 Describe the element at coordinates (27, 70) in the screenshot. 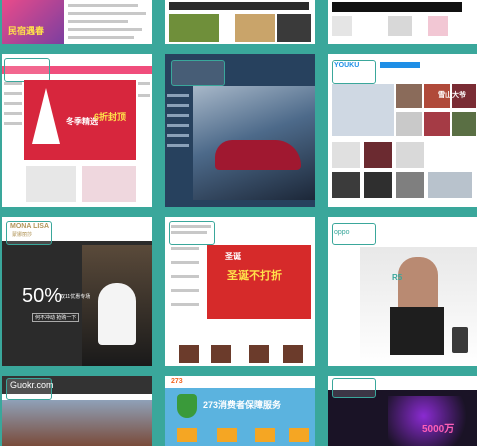

I see `tile-4-selection` at that location.